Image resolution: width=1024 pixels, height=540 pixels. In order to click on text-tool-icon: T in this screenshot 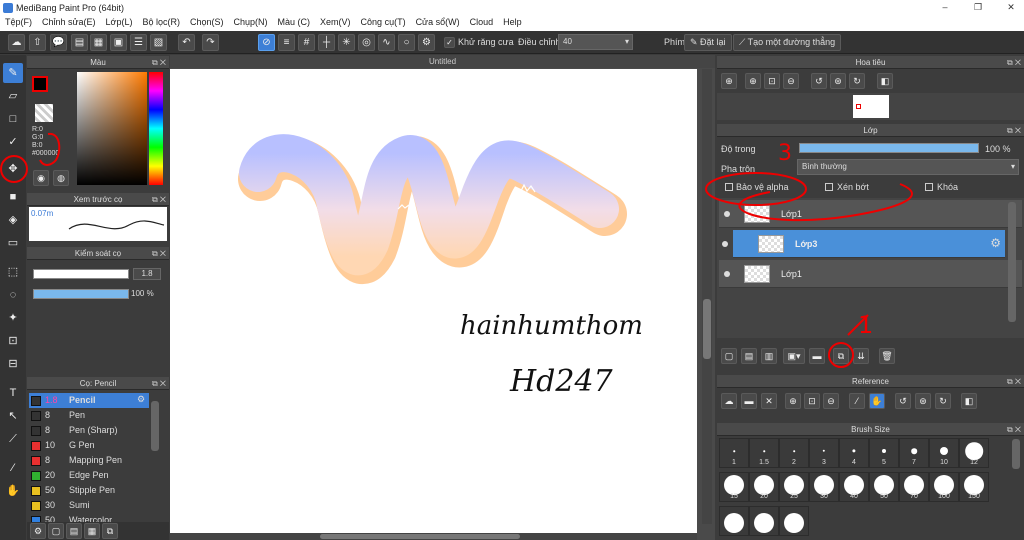, I will do `click(13, 393)`.